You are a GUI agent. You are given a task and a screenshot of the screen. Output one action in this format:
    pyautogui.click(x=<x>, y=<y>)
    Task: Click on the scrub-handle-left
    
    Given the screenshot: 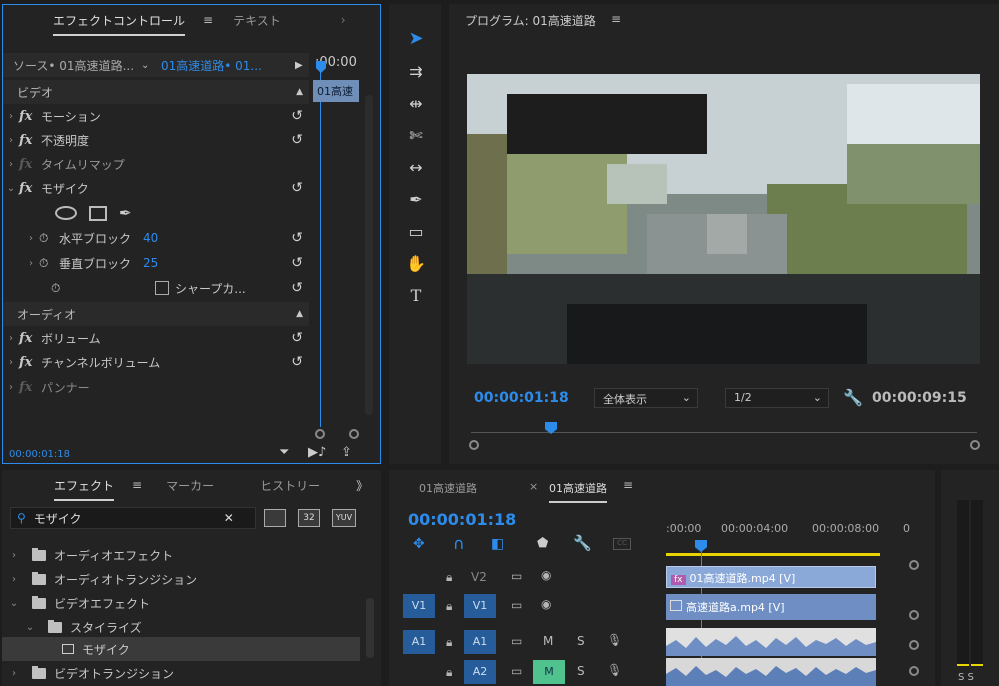 What is the action you would take?
    pyautogui.click(x=474, y=445)
    